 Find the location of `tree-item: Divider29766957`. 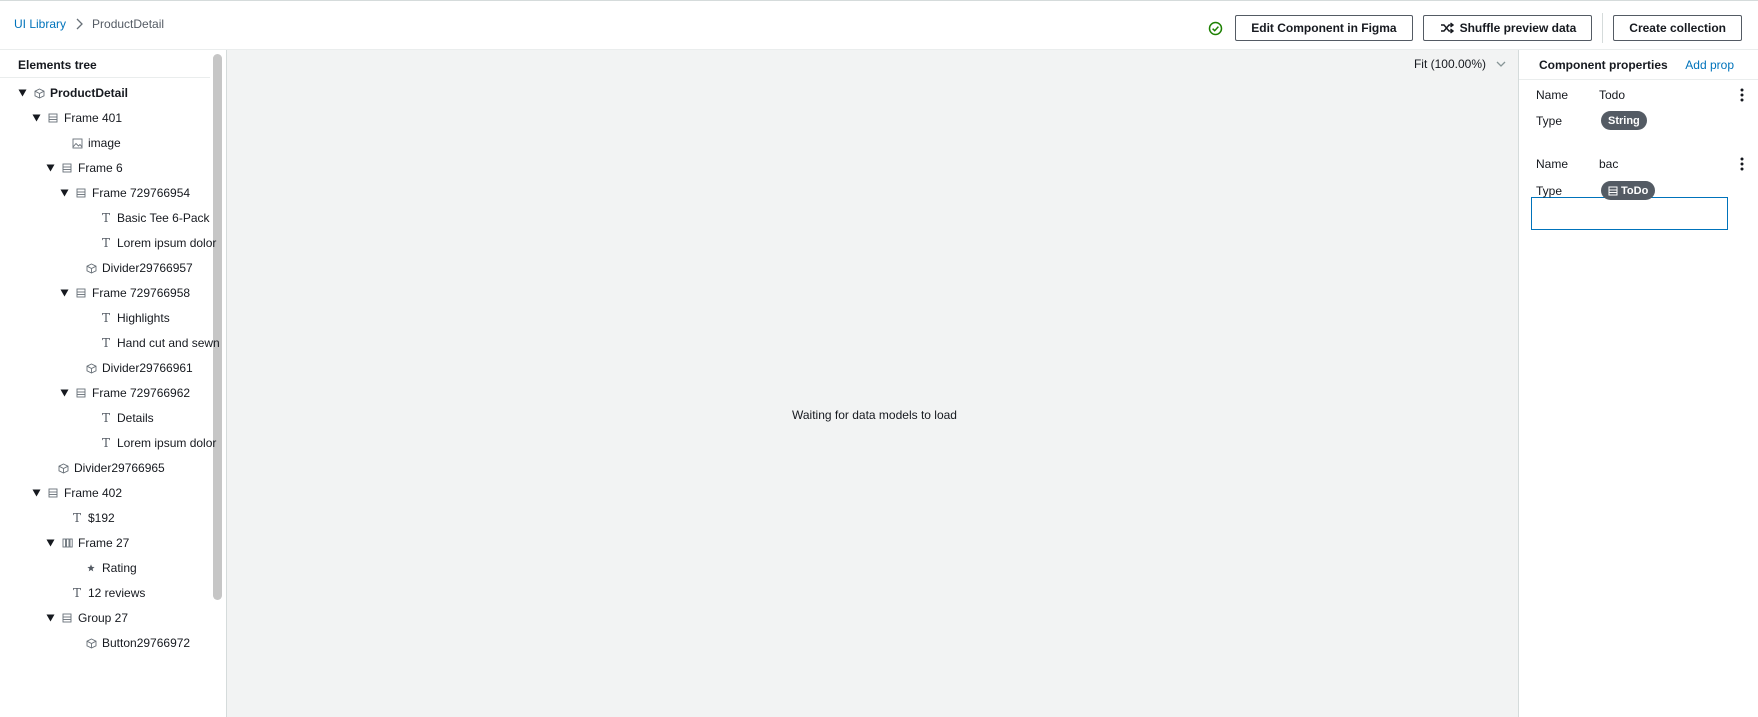

tree-item: Divider29766957 is located at coordinates (139, 268).